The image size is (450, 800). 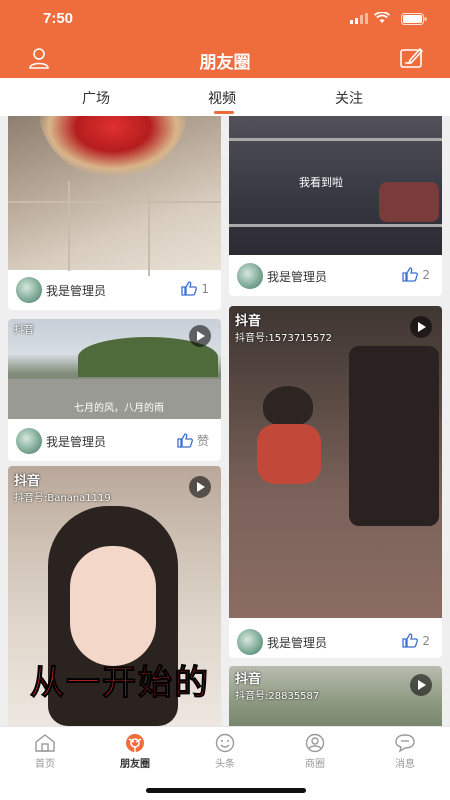 What do you see at coordinates (119, 408) in the screenshot?
I see `video-caption: 七月的风，八月的雨` at bounding box center [119, 408].